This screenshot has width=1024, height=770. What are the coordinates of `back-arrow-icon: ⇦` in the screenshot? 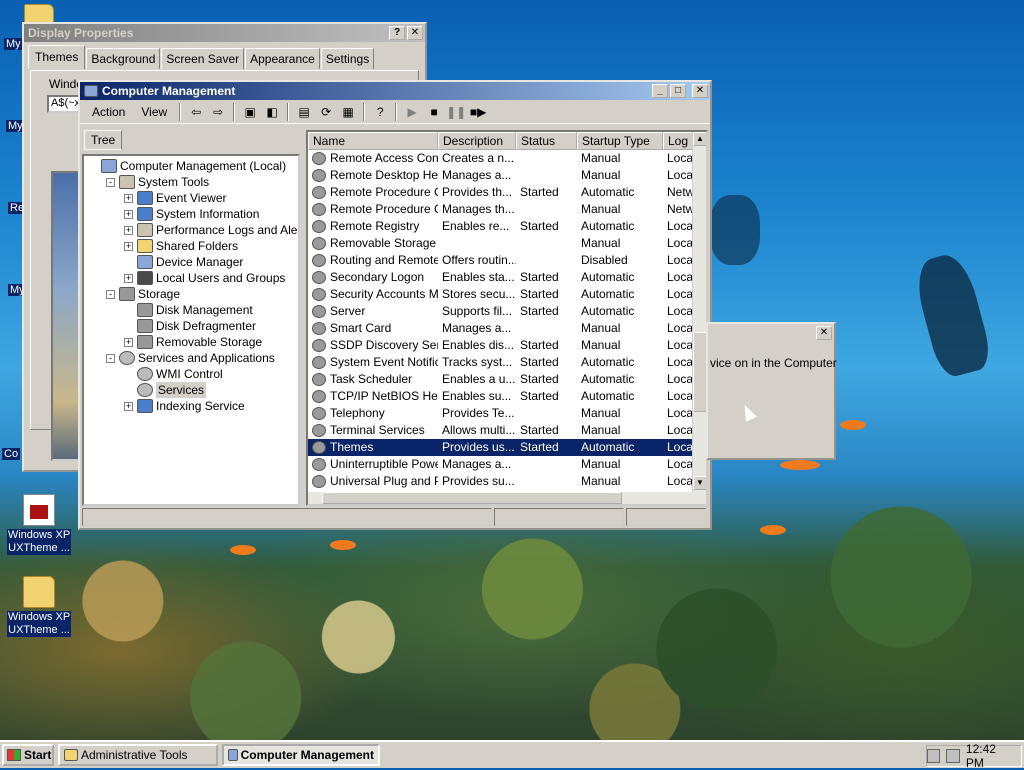 It's located at (196, 112).